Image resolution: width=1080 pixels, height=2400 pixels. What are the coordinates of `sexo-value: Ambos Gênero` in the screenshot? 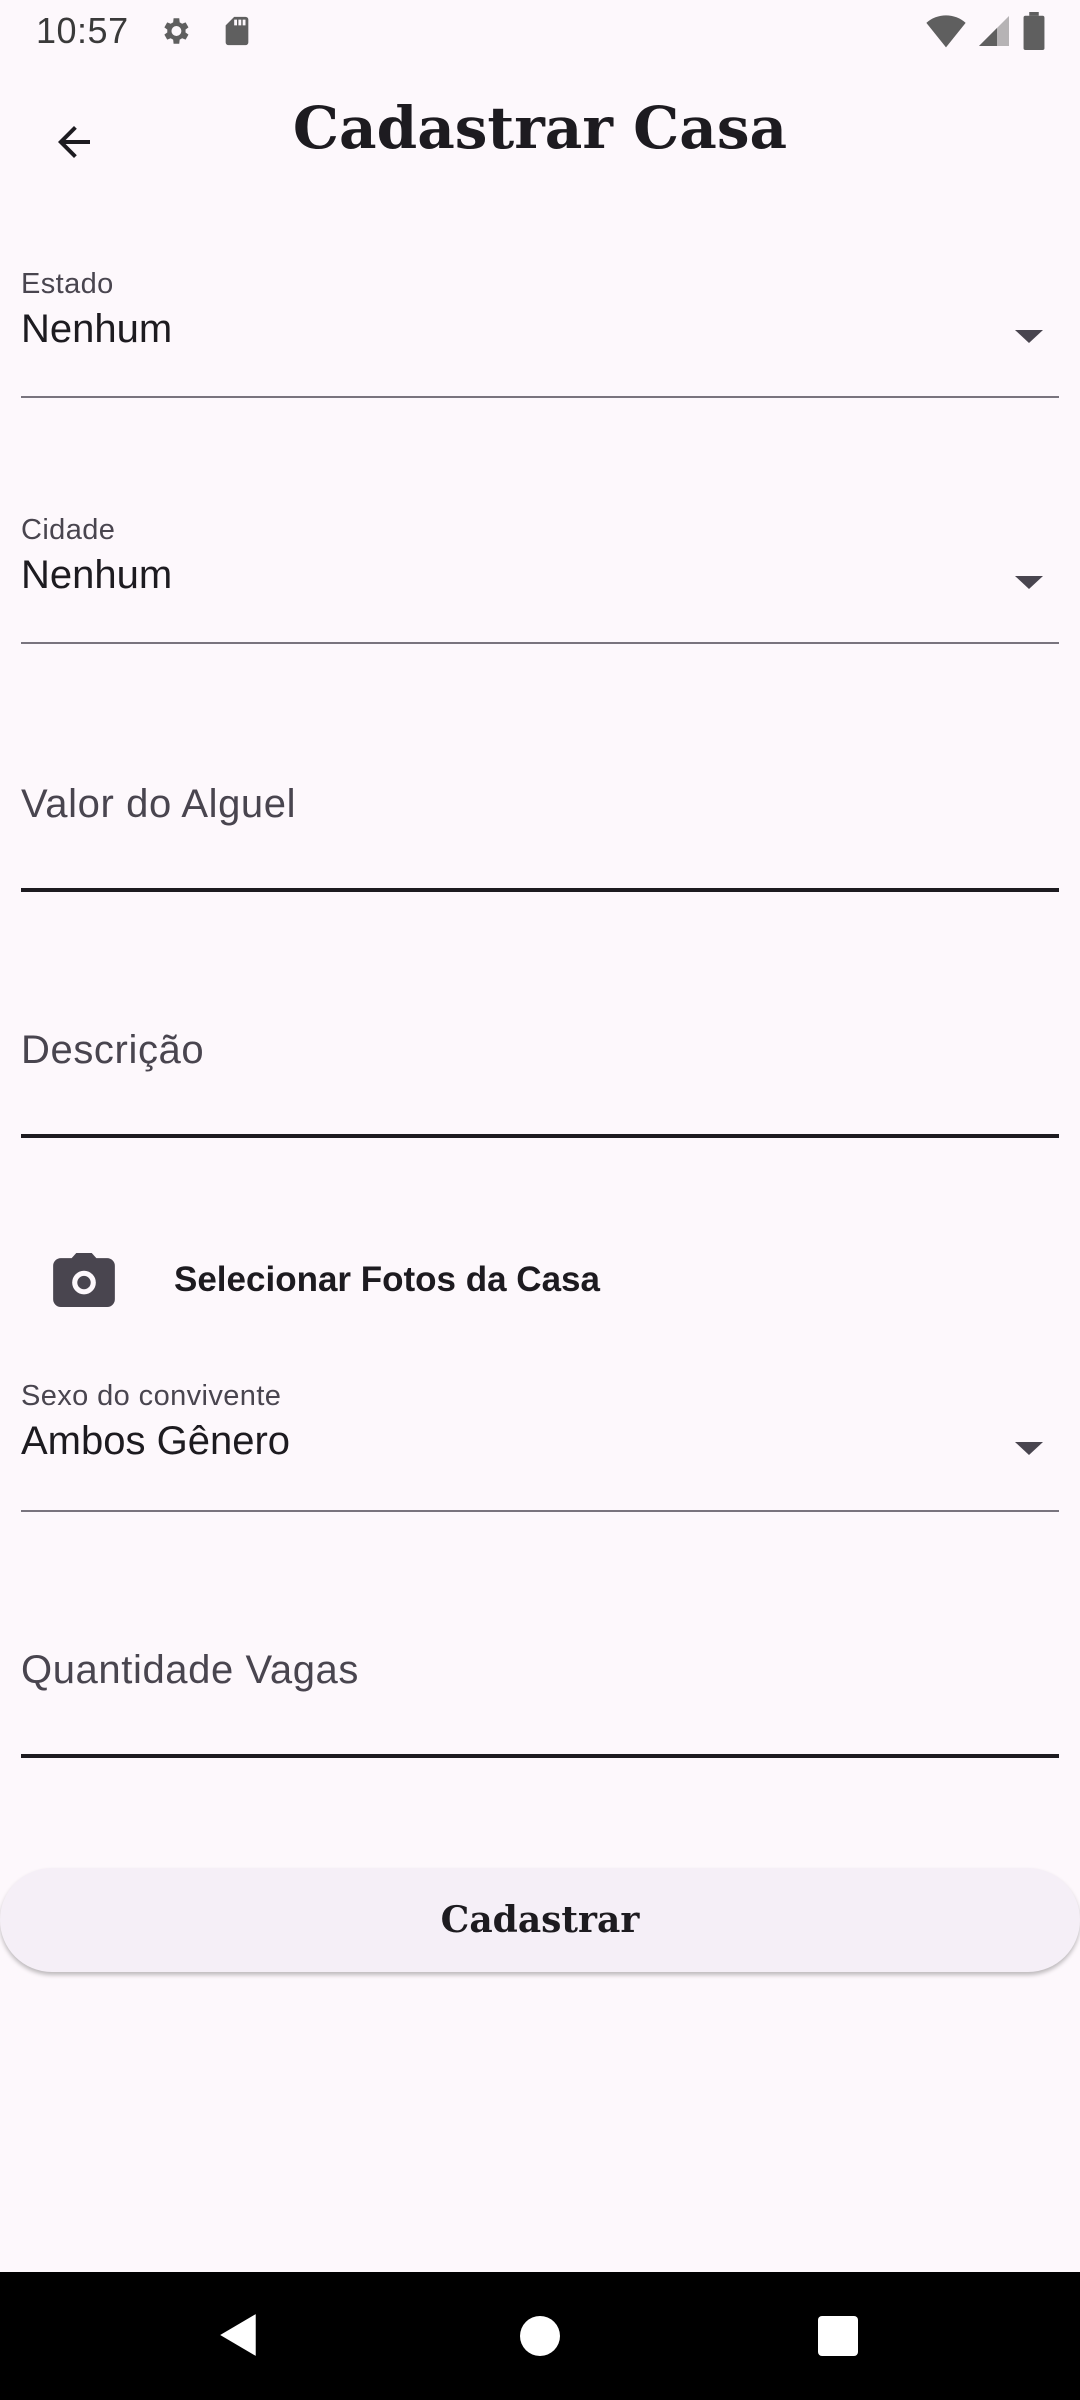 It's located at (156, 1441).